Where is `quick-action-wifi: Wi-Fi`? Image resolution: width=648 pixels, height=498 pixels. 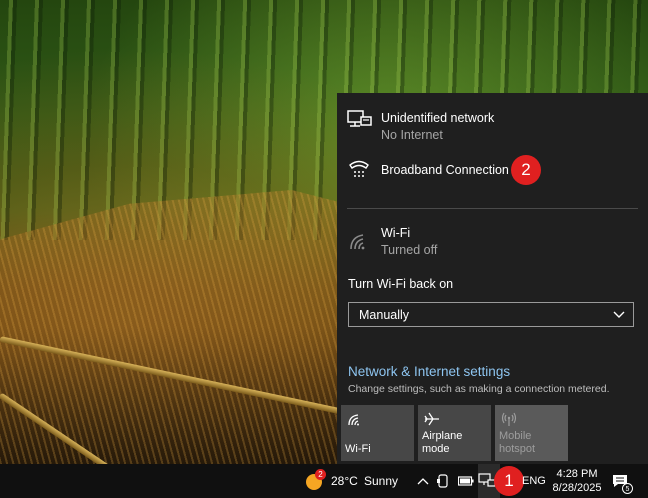
quick-action-wifi: Wi-Fi is located at coordinates (377, 433).